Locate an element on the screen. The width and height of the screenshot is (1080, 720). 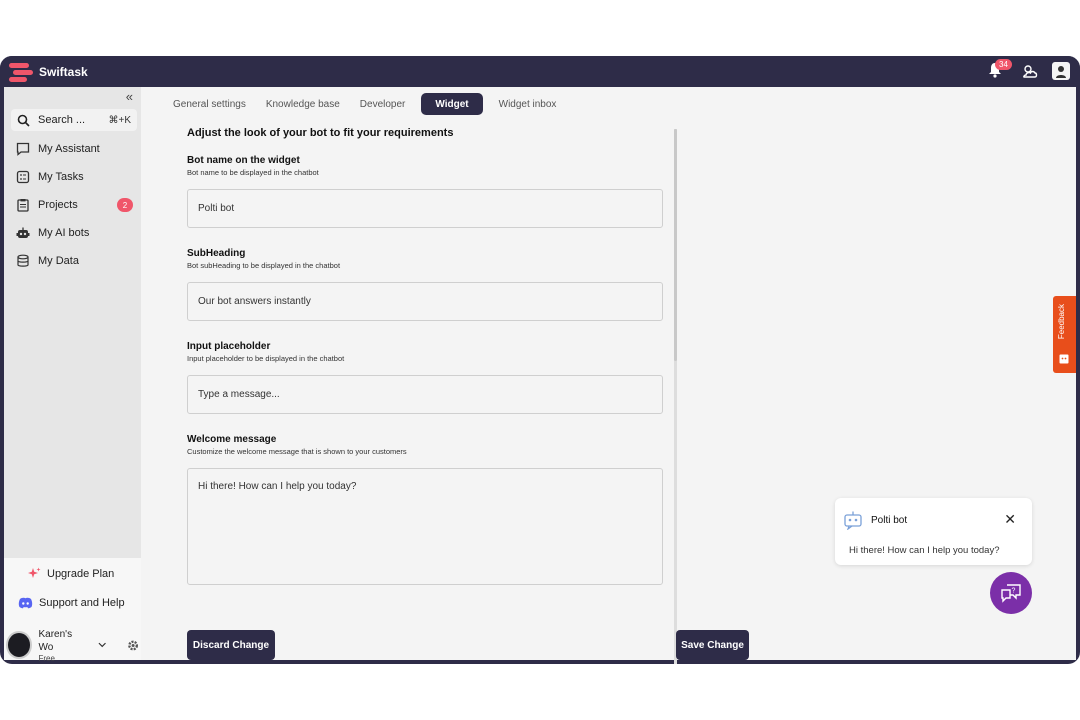
preview-bot-name: Polti bot is located at coordinates (889, 520).